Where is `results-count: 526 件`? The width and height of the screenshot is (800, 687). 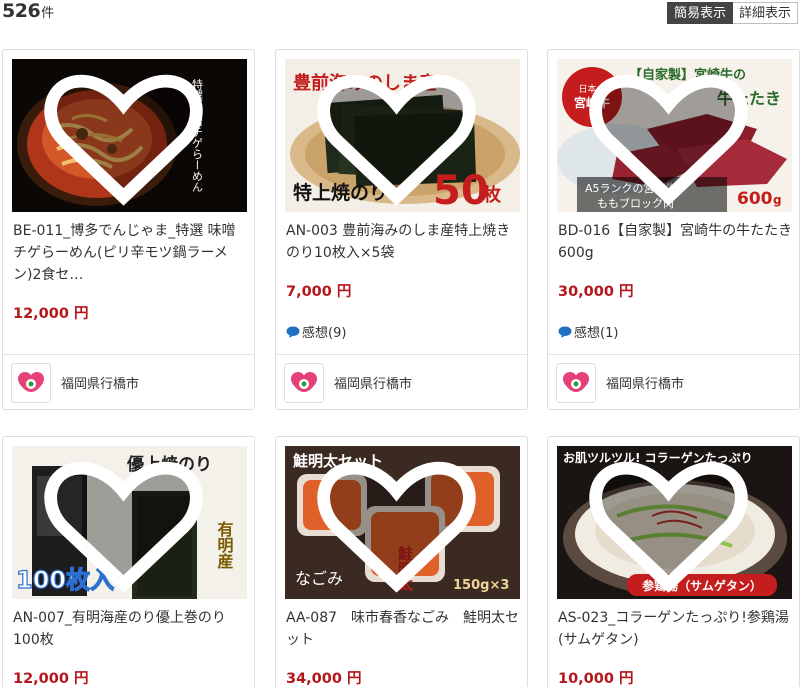
results-count: 526 件 is located at coordinates (28, 11).